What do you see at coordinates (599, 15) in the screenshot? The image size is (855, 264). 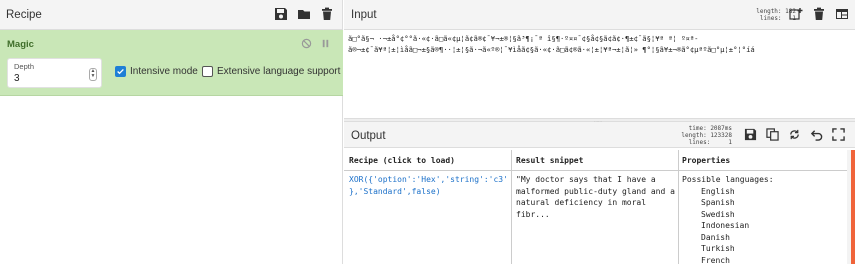 I see `input-header: Input length: 182 lines: 1` at bounding box center [599, 15].